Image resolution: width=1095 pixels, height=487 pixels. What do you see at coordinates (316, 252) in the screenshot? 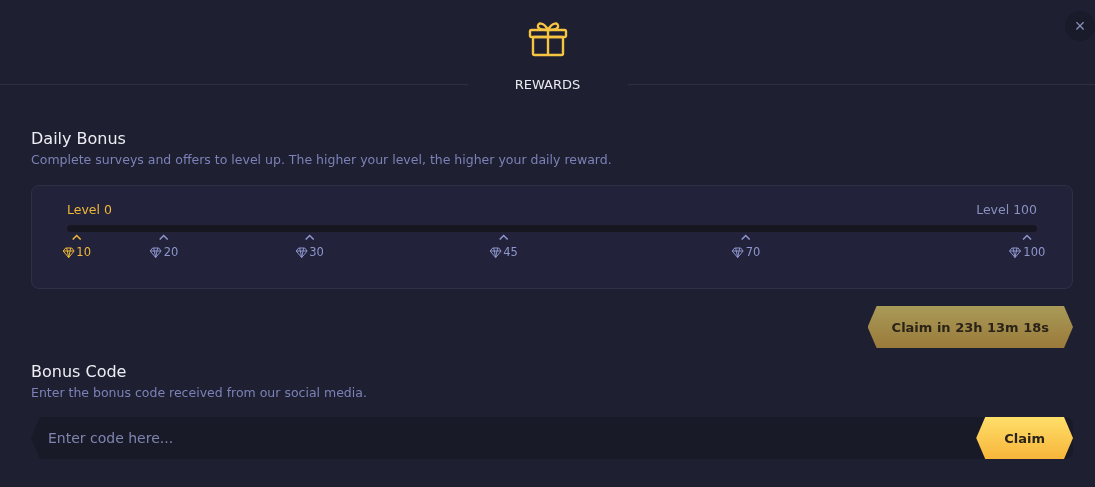
I see `reward-amount: 30` at bounding box center [316, 252].